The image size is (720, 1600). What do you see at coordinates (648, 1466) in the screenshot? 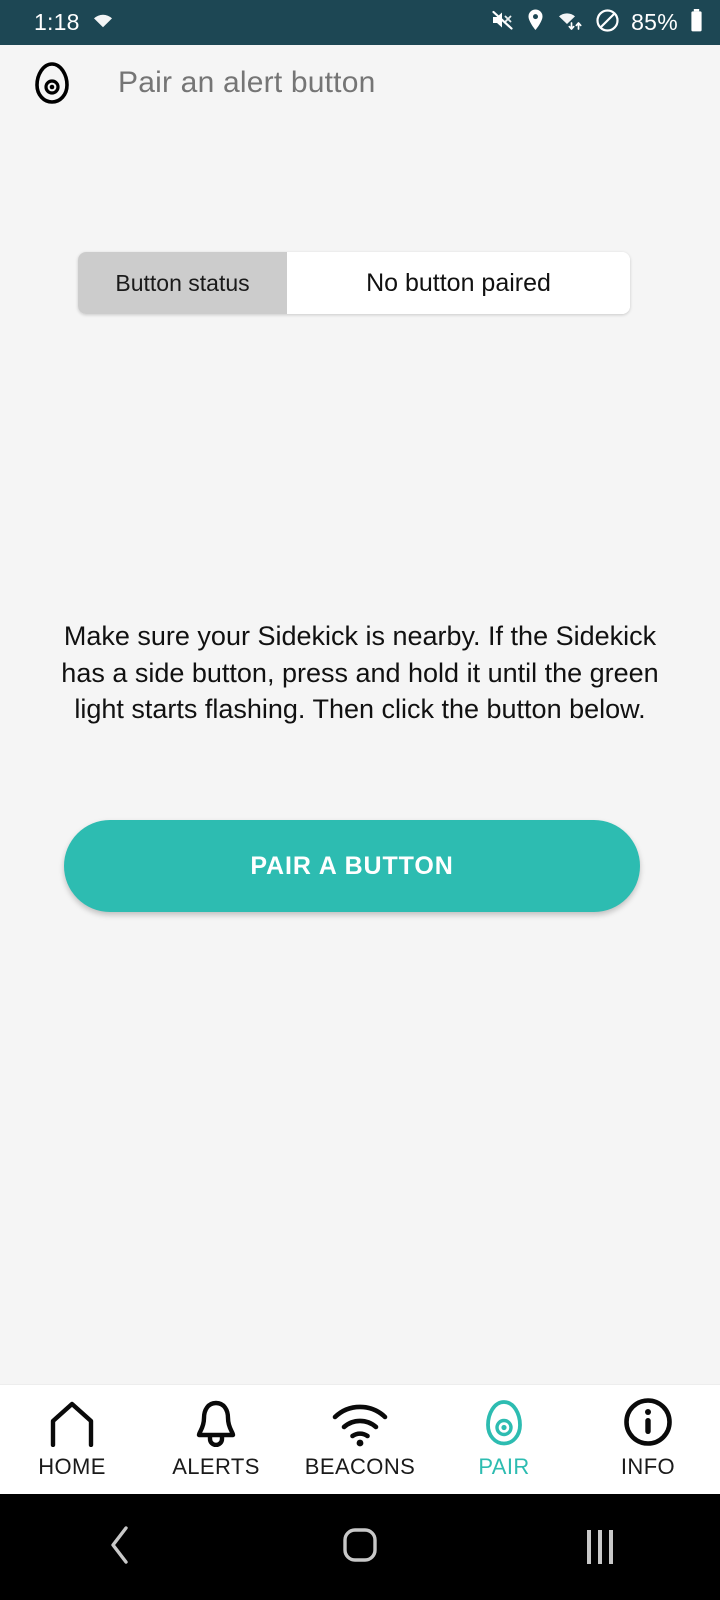
I see `tab-info-label: INFO` at bounding box center [648, 1466].